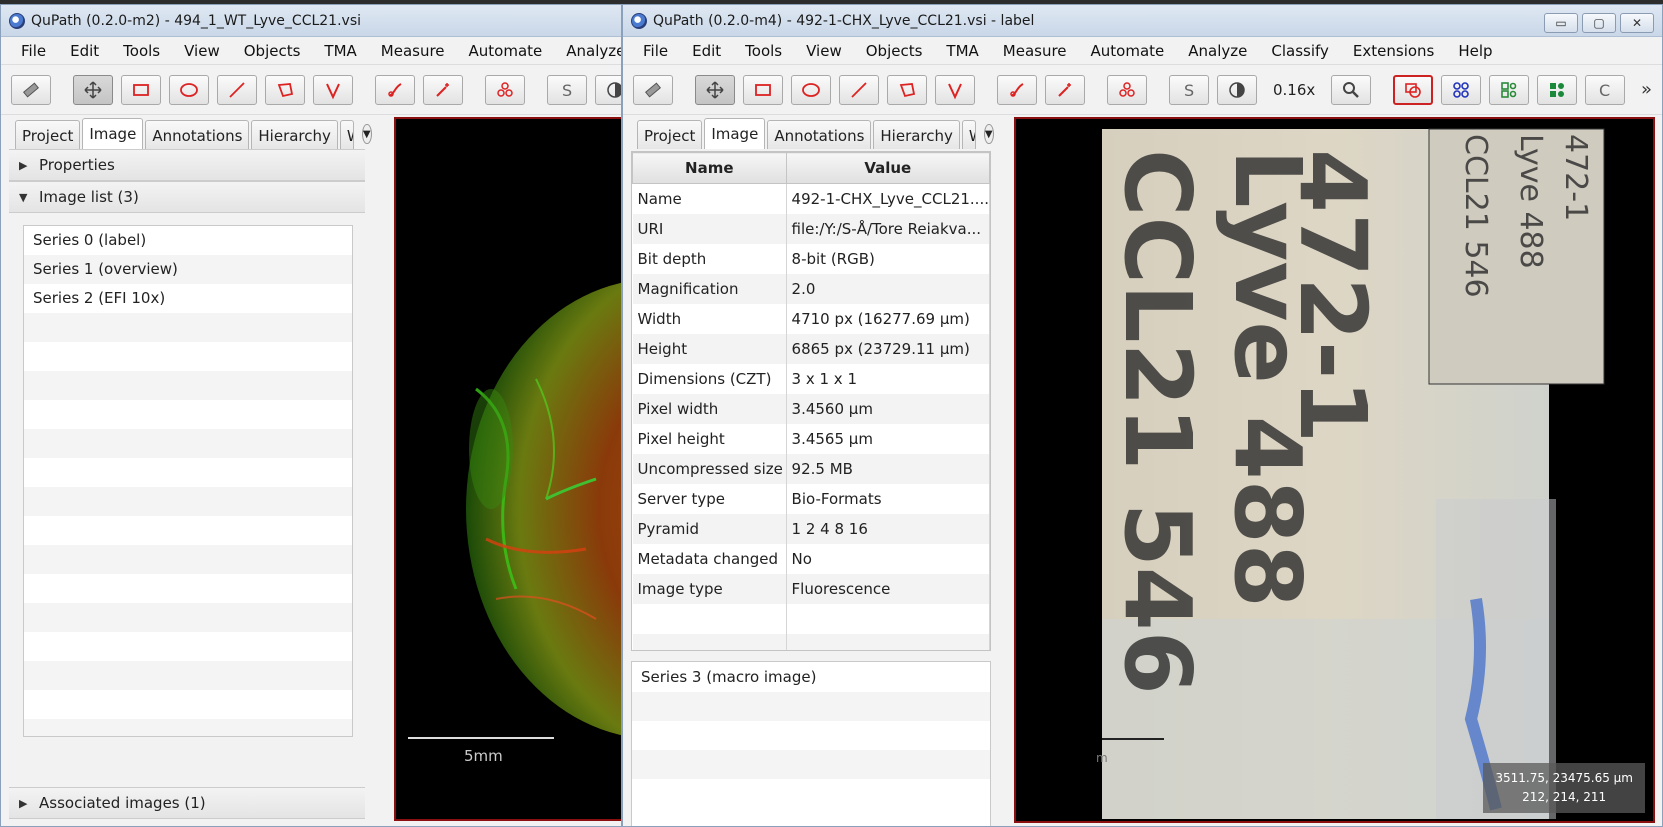 The image size is (1663, 827). I want to click on show-tma-grid-button, so click(1461, 89).